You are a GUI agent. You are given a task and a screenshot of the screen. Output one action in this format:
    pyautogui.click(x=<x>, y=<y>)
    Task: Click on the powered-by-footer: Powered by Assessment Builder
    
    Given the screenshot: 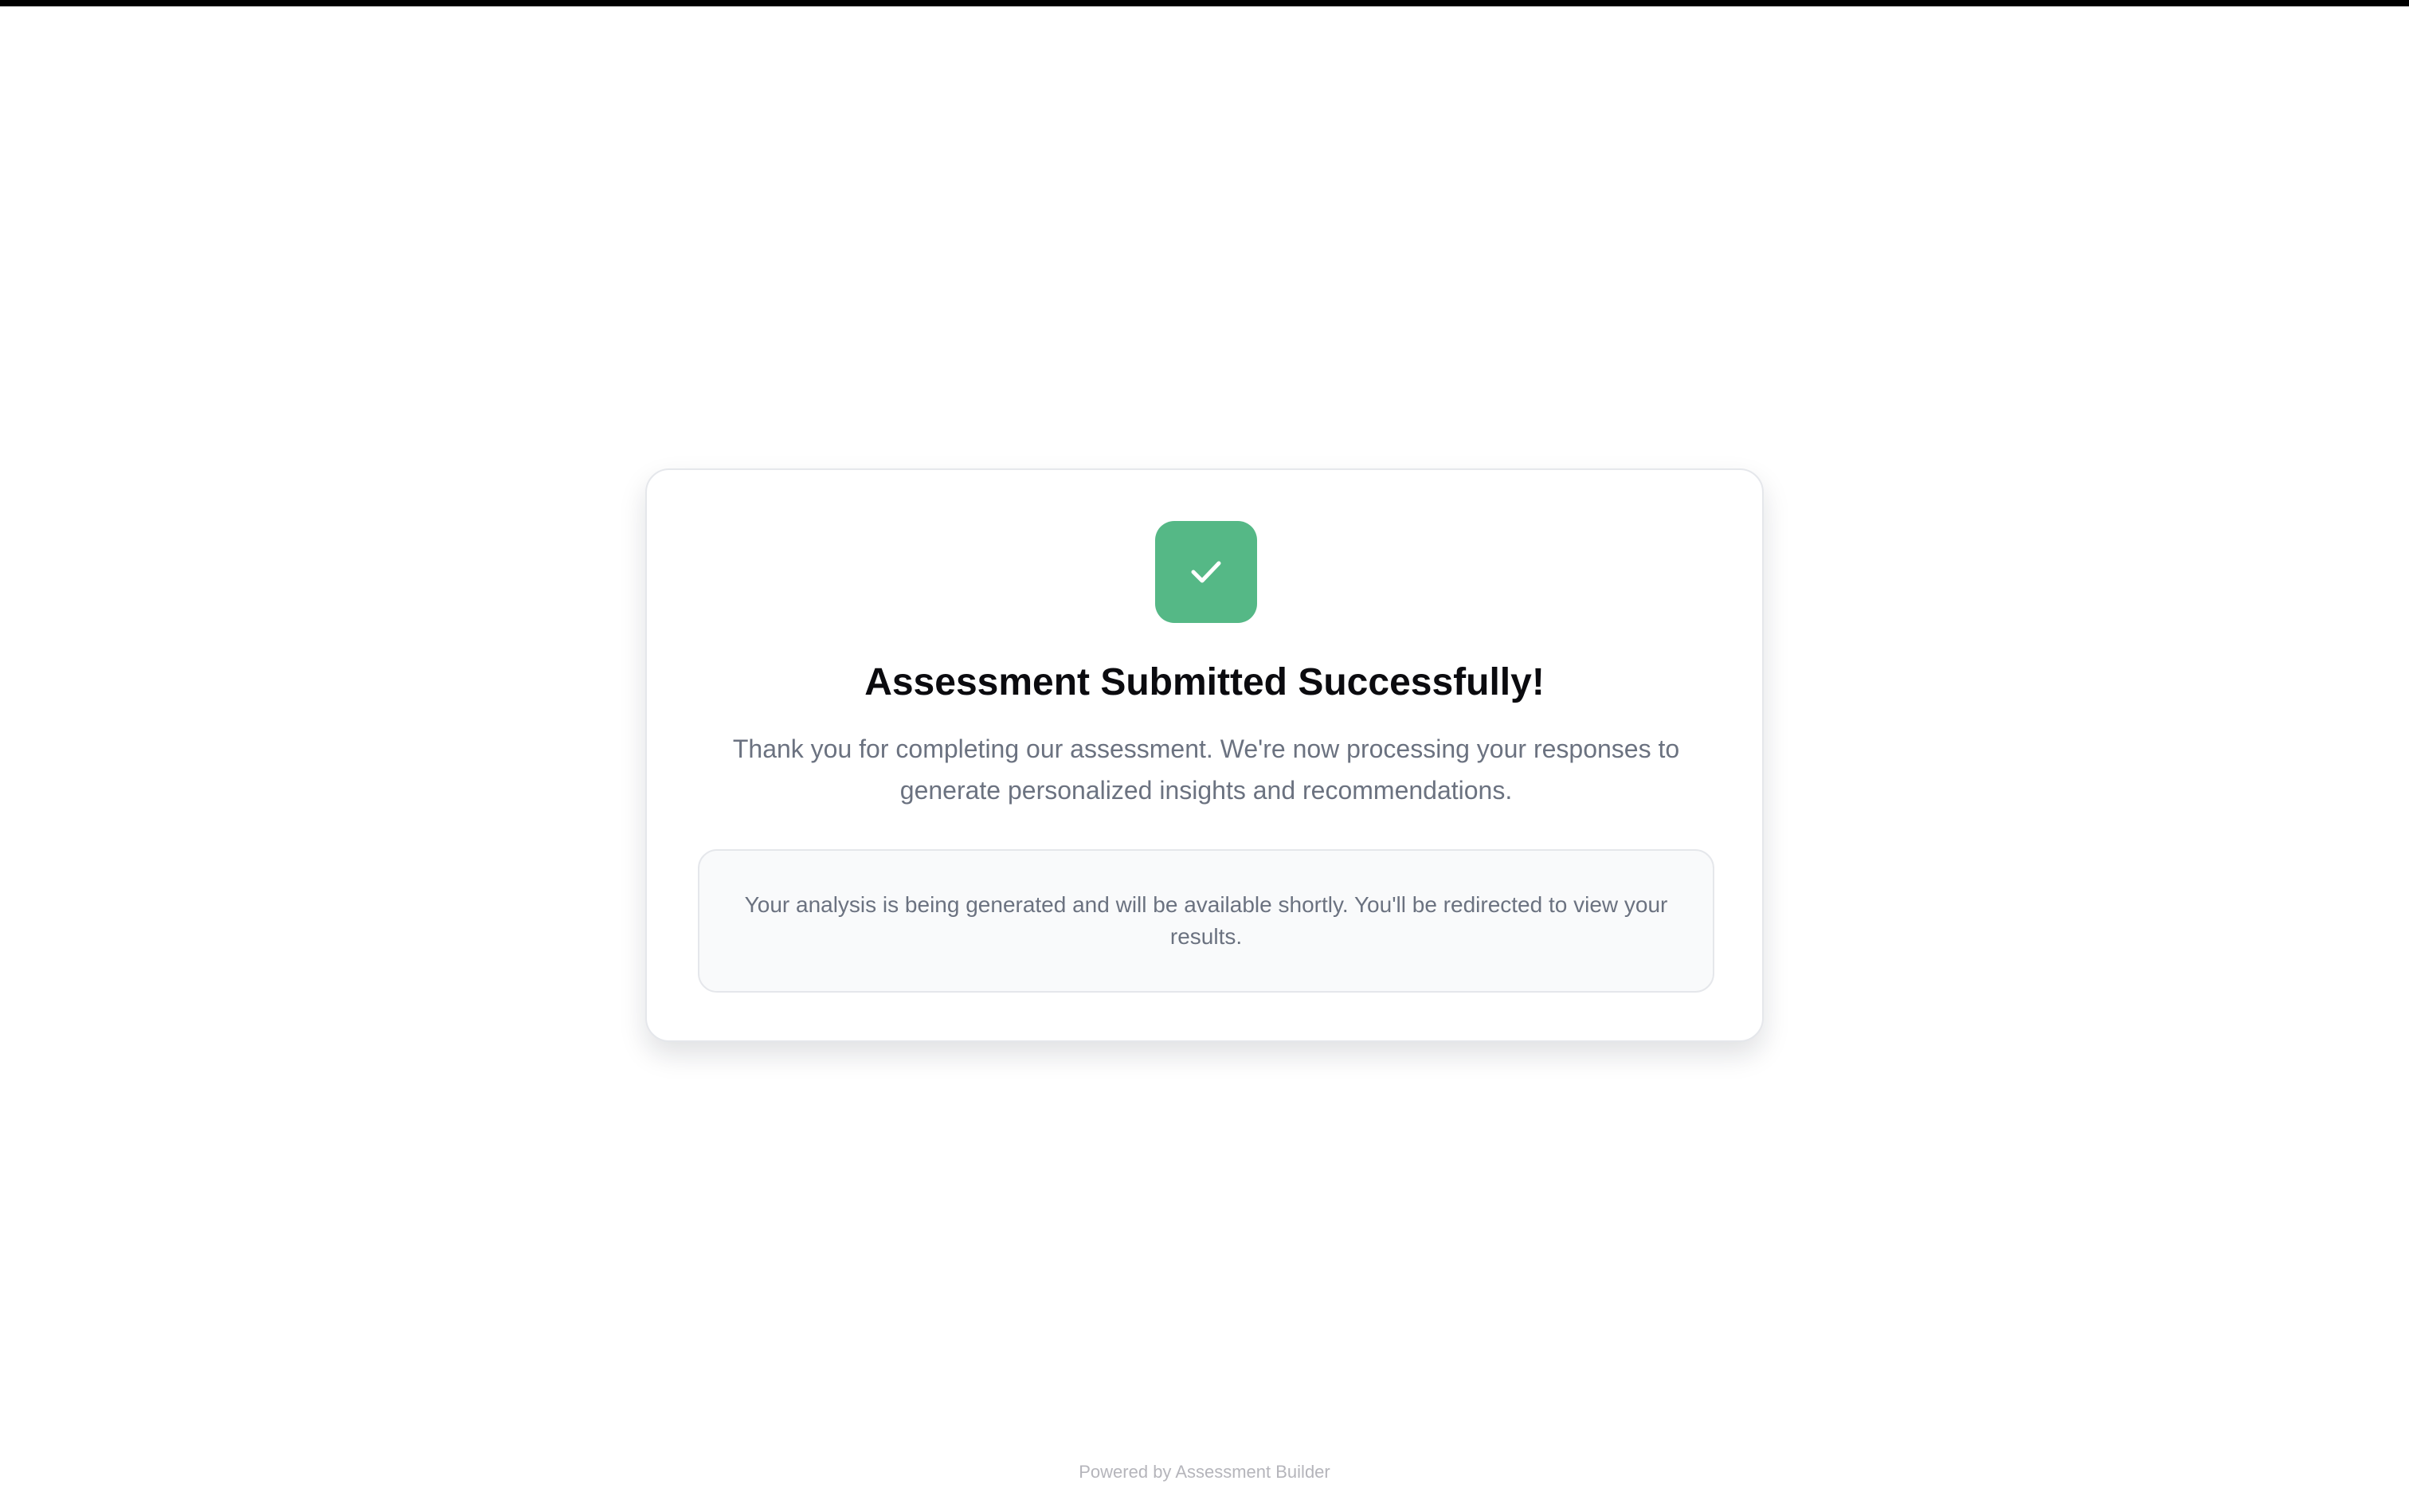 What is the action you would take?
    pyautogui.click(x=1204, y=1472)
    